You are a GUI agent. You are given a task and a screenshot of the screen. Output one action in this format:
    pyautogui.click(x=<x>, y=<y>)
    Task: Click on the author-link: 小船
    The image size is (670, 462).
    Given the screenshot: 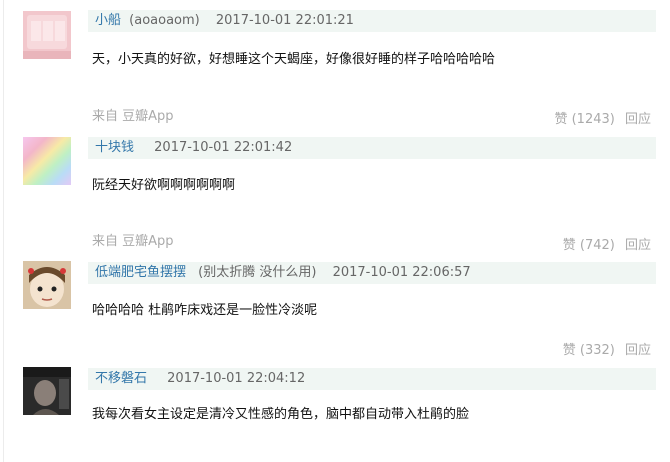 What is the action you would take?
    pyautogui.click(x=108, y=20)
    